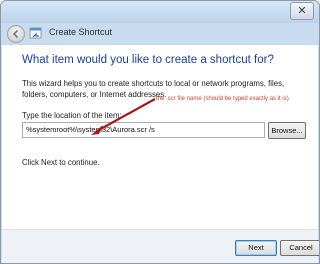 The height and width of the screenshot is (264, 320). I want to click on back-button, so click(16, 34).